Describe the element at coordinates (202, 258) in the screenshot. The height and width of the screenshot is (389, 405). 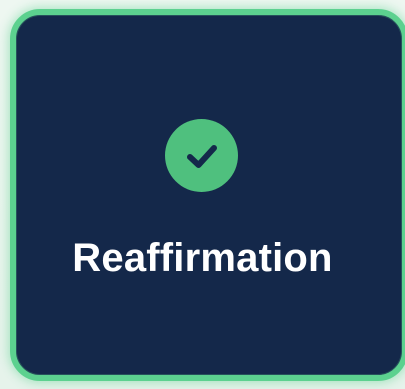
I see `card-label: Reaffirmation` at that location.